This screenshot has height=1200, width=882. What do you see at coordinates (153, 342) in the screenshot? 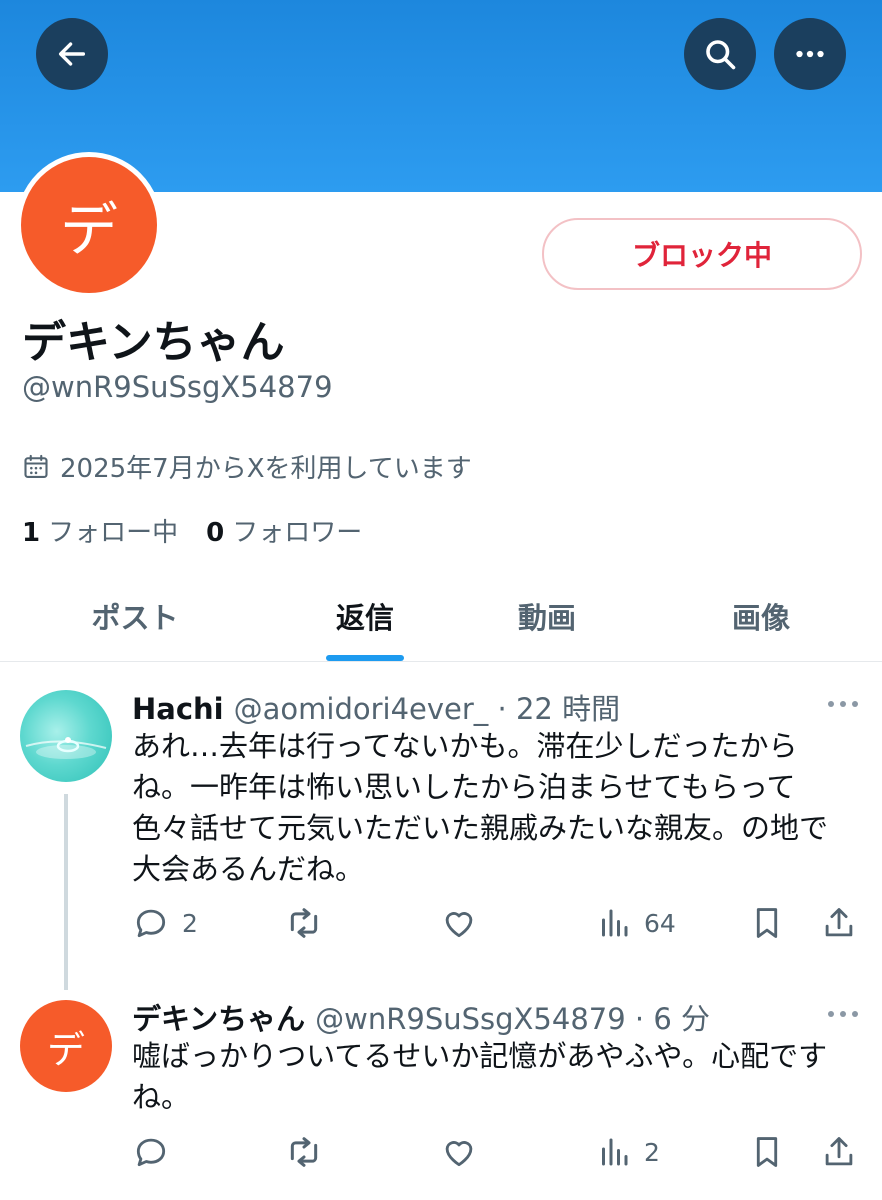
I see `display-name: デキンちゃん` at bounding box center [153, 342].